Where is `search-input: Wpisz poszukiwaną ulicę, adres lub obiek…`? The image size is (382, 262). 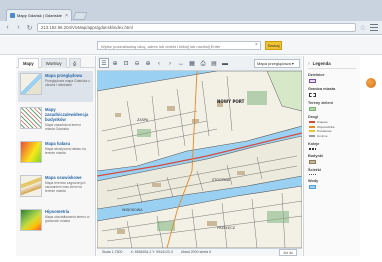 search-input: Wpisz poszukiwaną ulicę, adres lub obiek… is located at coordinates (179, 45).